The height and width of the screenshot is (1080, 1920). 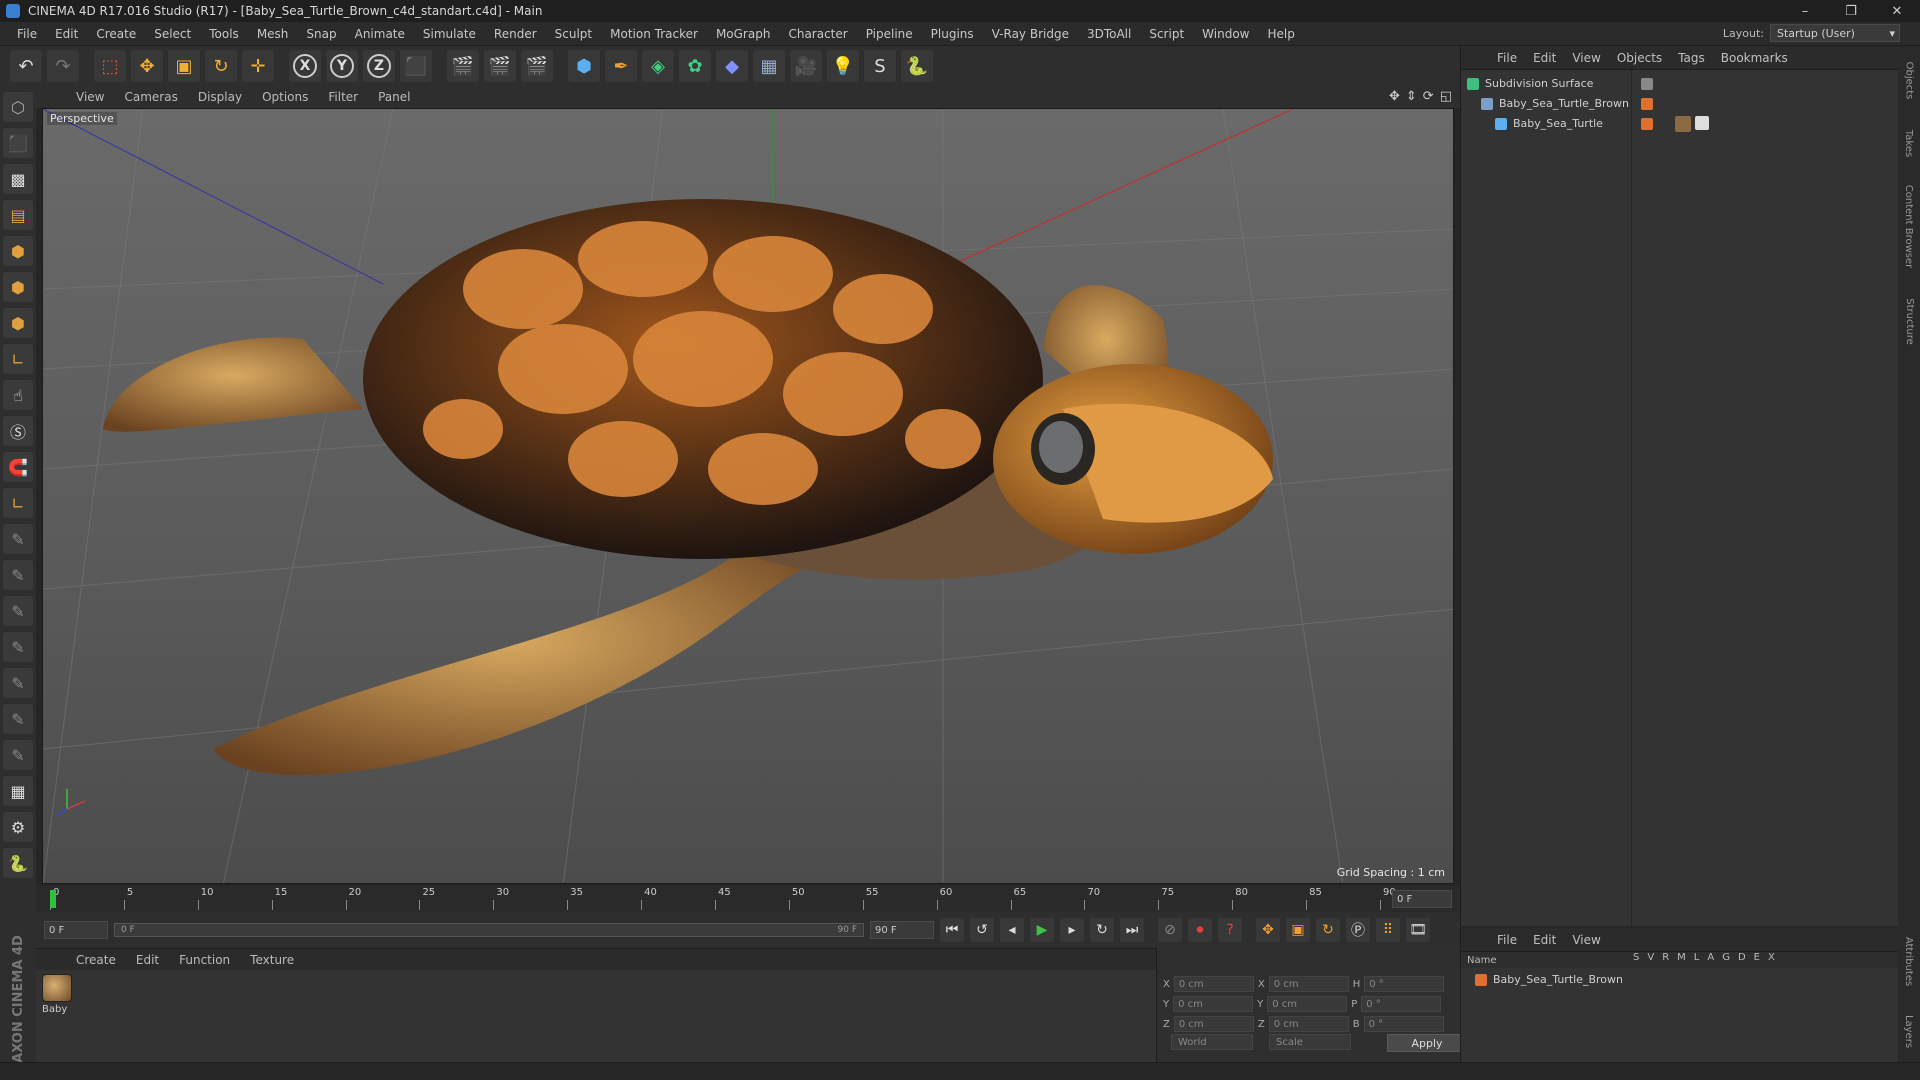 I want to click on menu-motion-tracker: Motion Tracker, so click(x=654, y=34).